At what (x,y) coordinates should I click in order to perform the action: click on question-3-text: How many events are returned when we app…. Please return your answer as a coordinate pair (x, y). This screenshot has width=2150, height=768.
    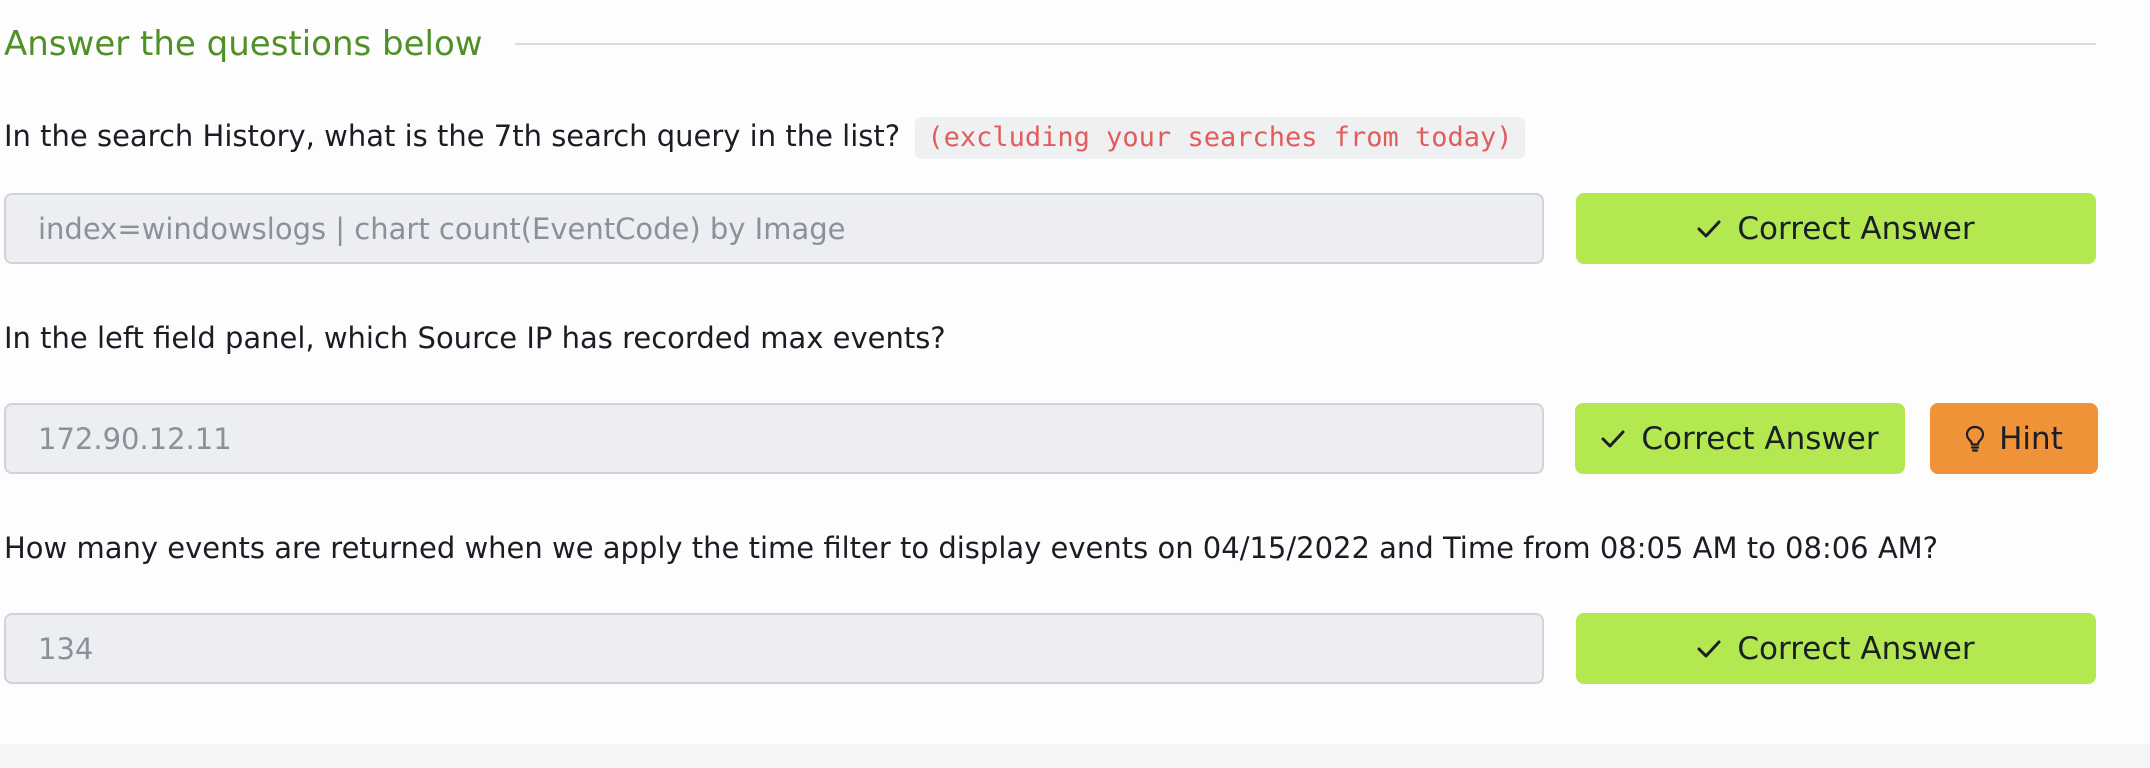
    Looking at the image, I should click on (971, 548).